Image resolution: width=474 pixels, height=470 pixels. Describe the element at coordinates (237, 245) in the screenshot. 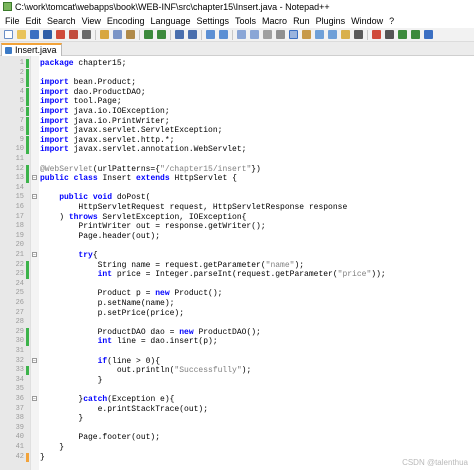

I see `code-line: 20` at that location.